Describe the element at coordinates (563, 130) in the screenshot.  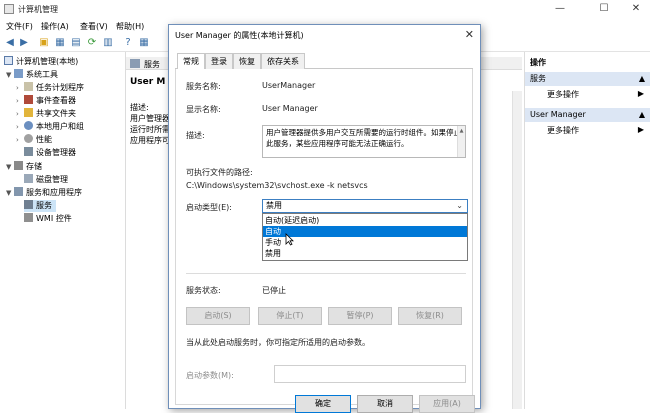
I see `more-actions-user-manager: 更多操作` at that location.